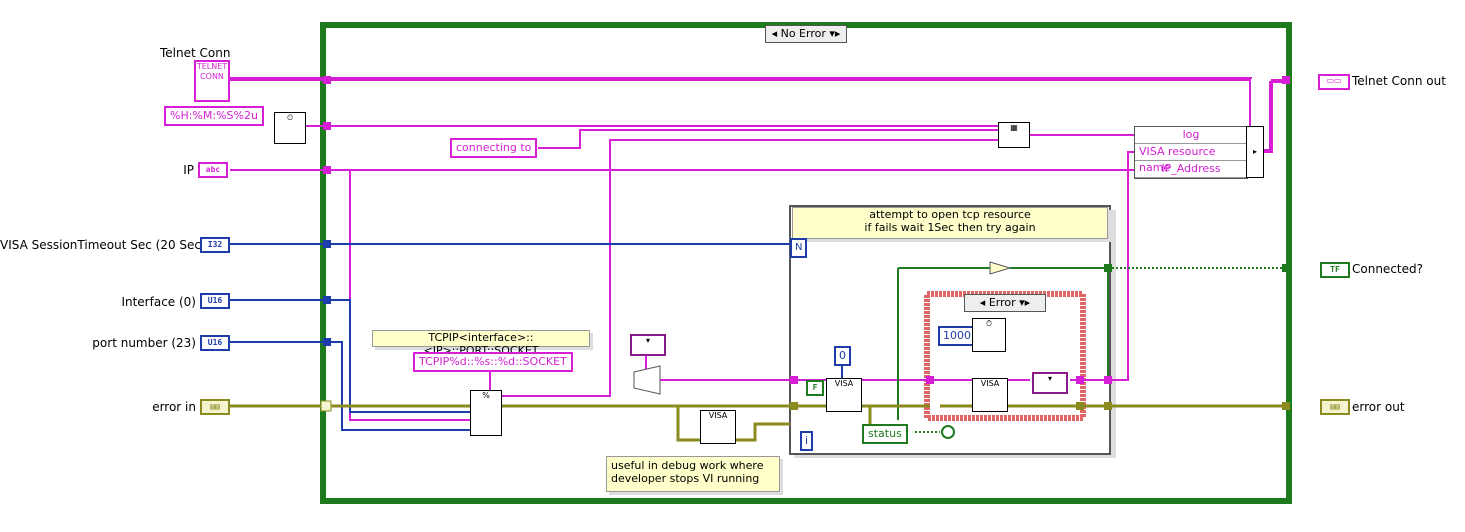  Describe the element at coordinates (158, 302) in the screenshot. I see `interface-label: Interface (0)` at that location.